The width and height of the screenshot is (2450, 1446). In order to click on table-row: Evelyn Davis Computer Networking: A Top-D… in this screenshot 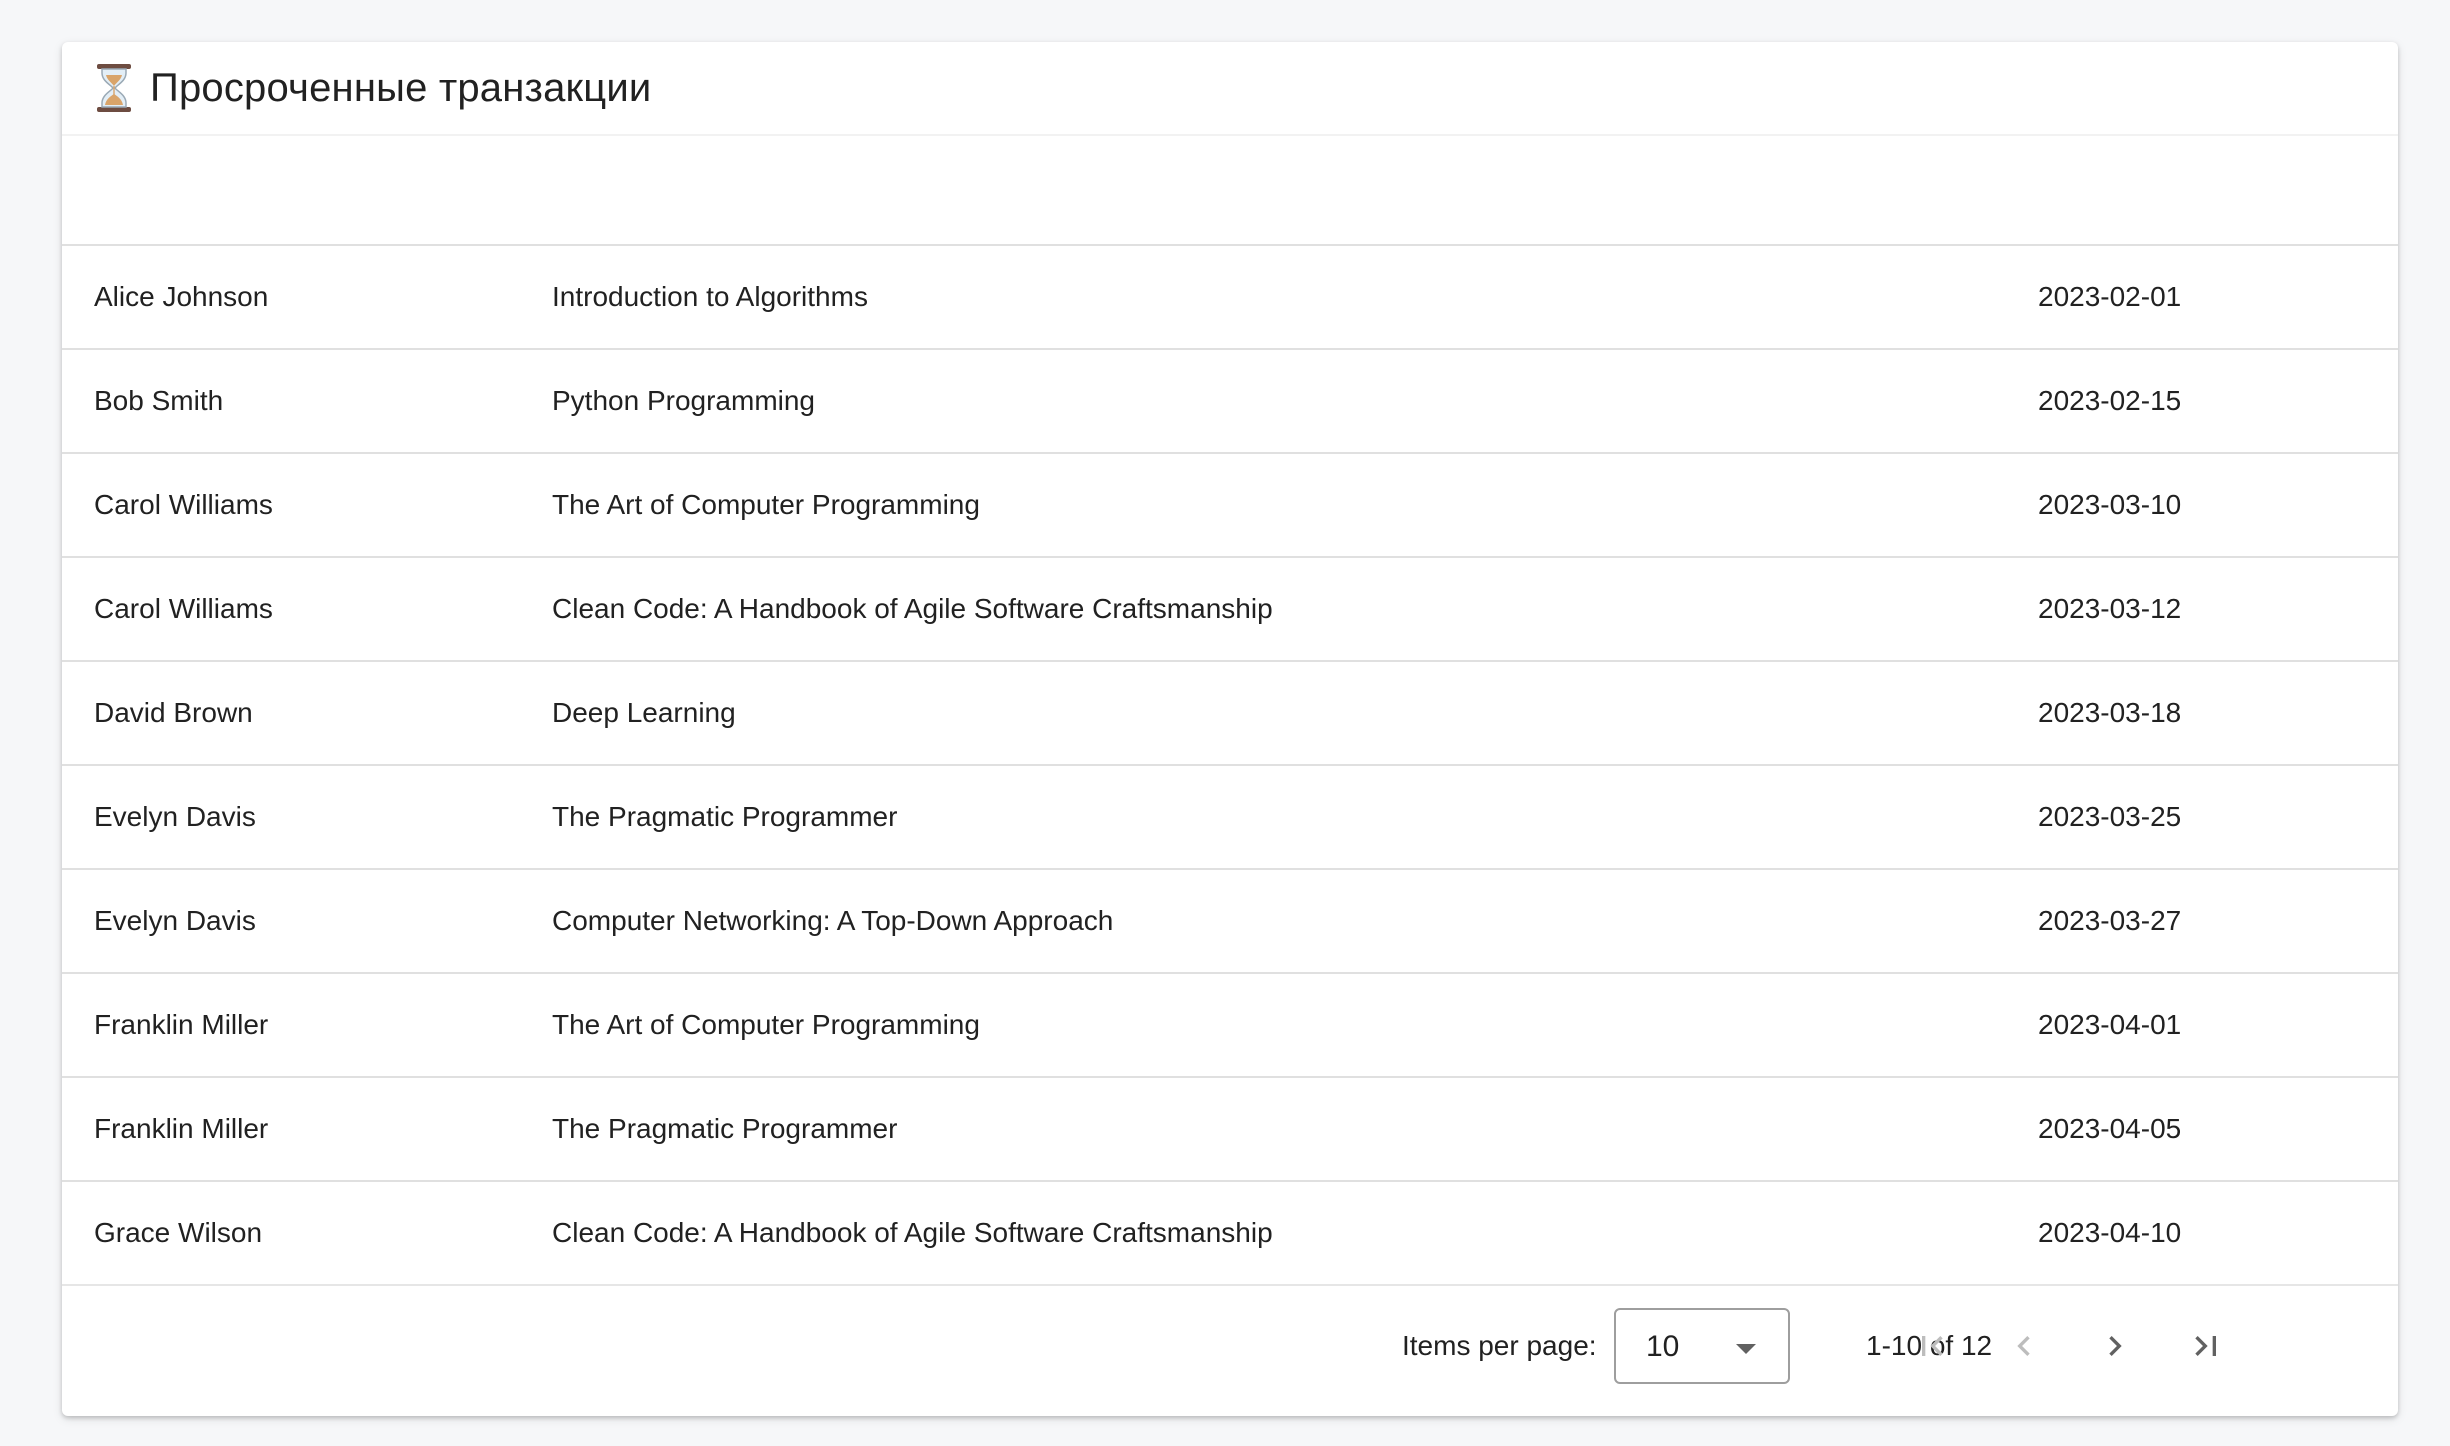, I will do `click(1230, 922)`.